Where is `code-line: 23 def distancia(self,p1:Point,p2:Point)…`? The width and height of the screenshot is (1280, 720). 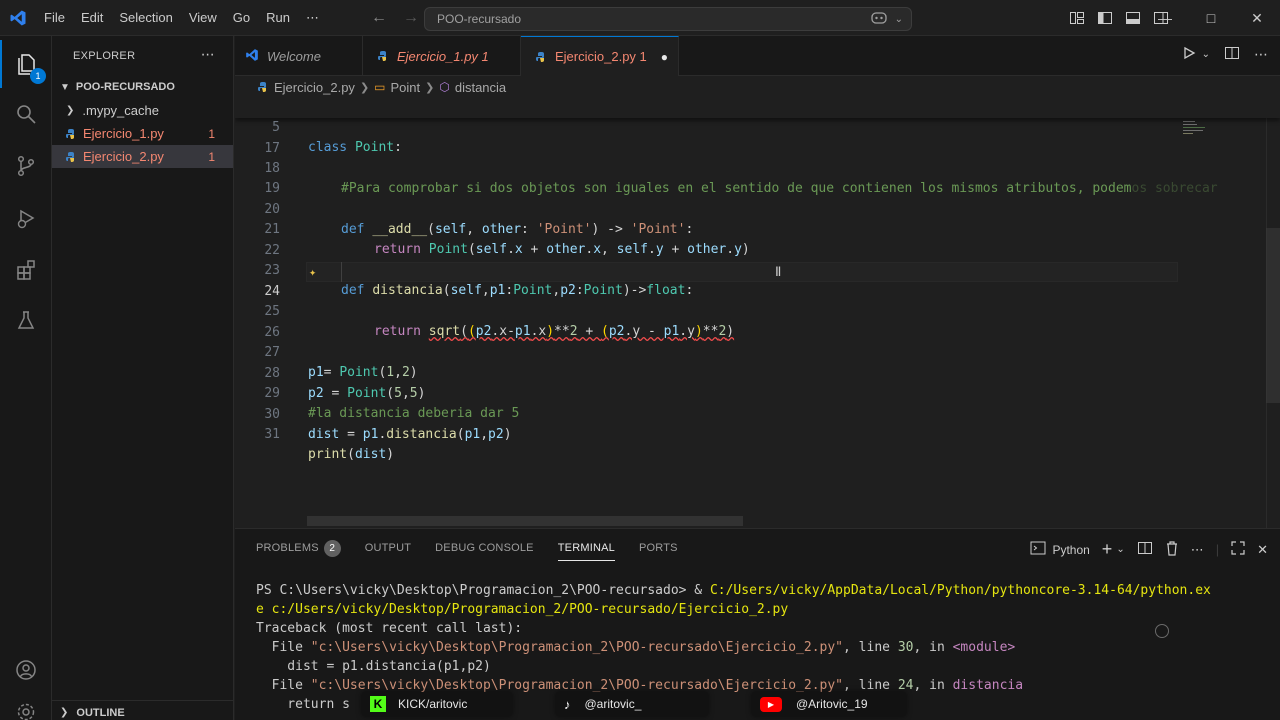
code-line: 23 def distancia(self,p1:Point,p2:Point)… is located at coordinates (757, 269).